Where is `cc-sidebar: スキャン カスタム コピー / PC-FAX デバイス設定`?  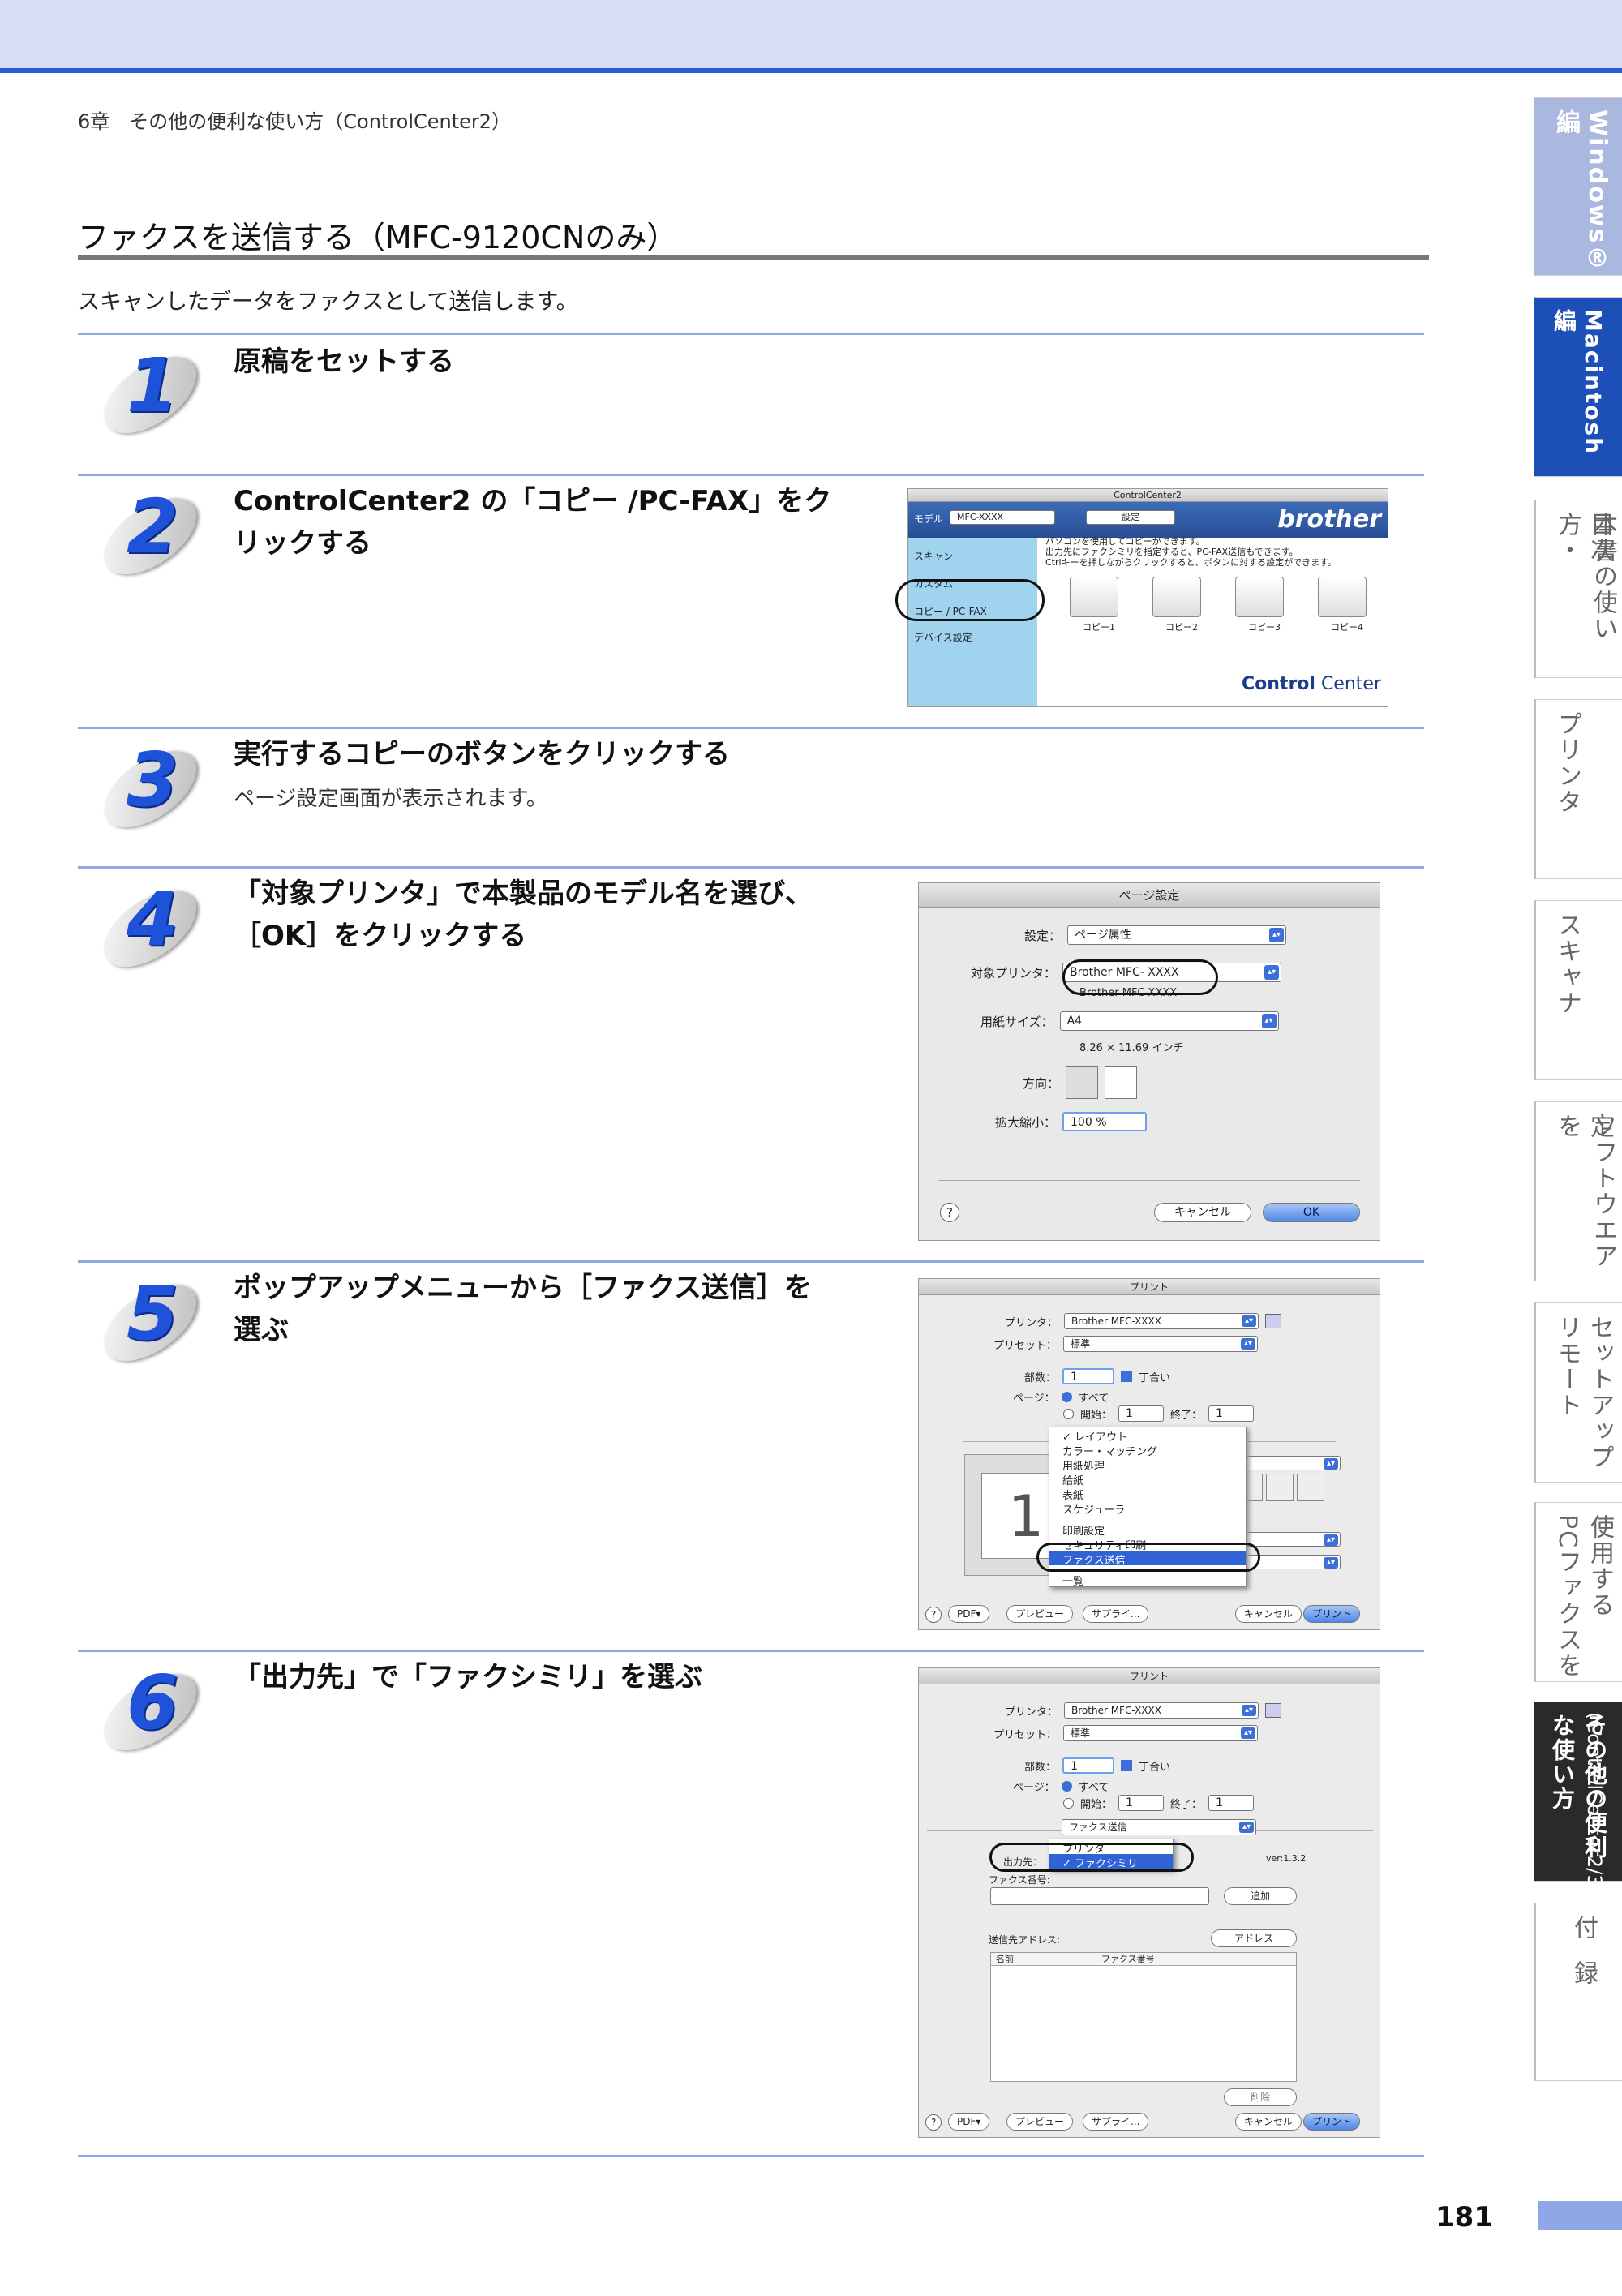 cc-sidebar: スキャン カスタム コピー / PC-FAX デバイス設定 is located at coordinates (973, 622).